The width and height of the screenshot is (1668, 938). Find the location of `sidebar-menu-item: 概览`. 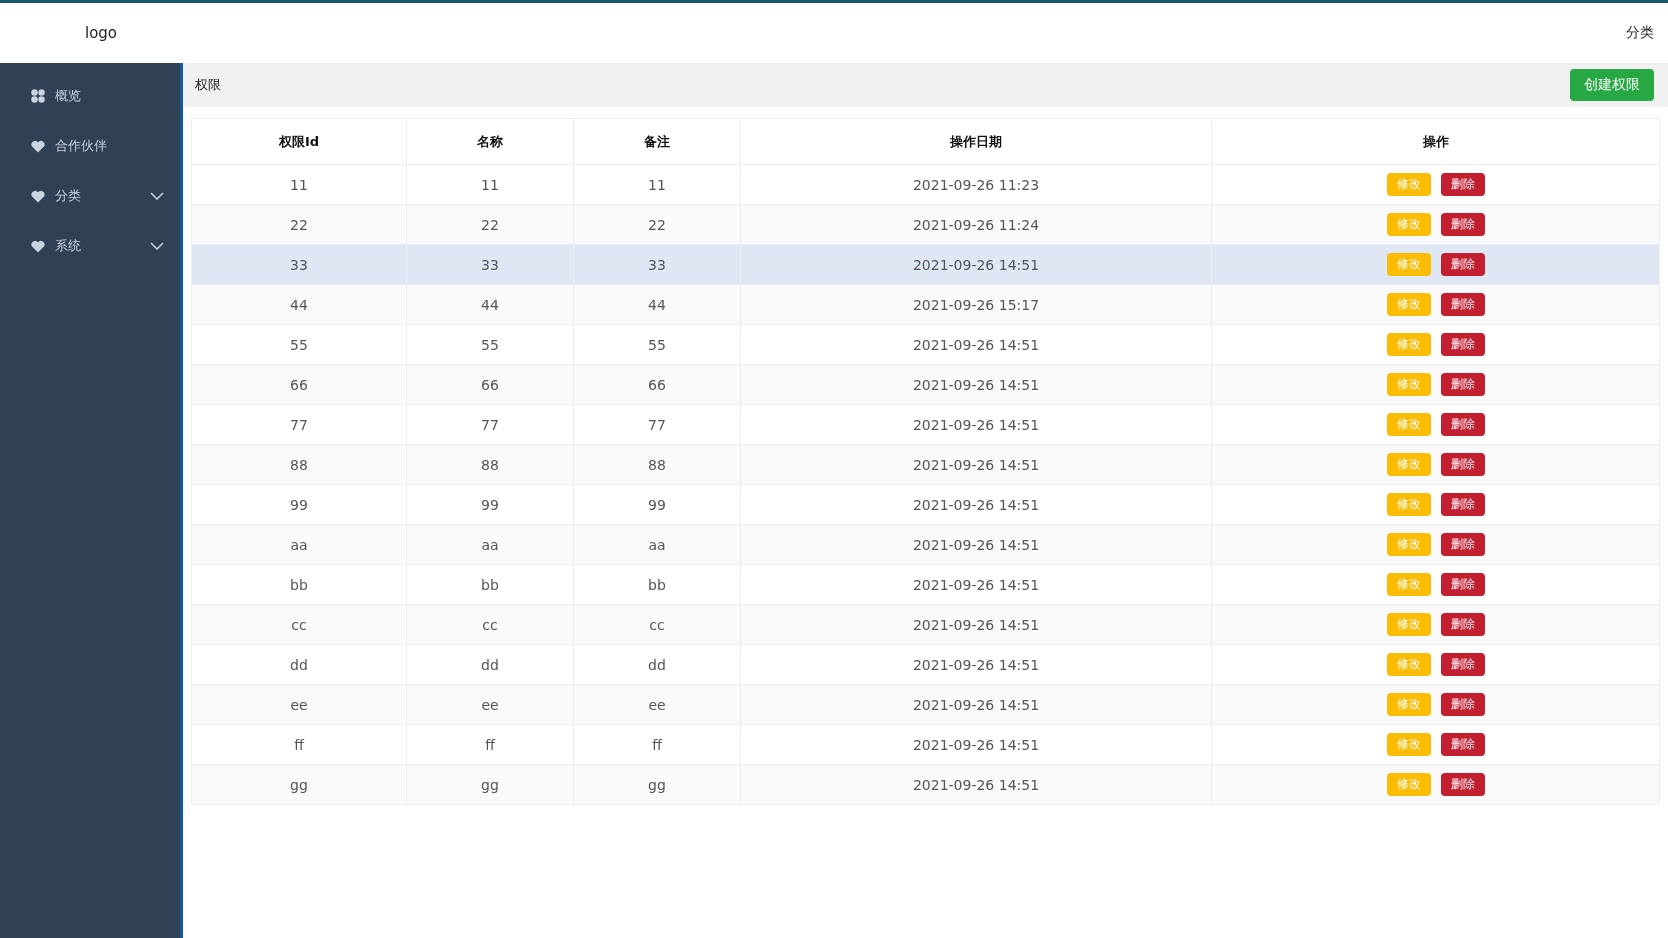

sidebar-menu-item: 概览 is located at coordinates (90, 96).